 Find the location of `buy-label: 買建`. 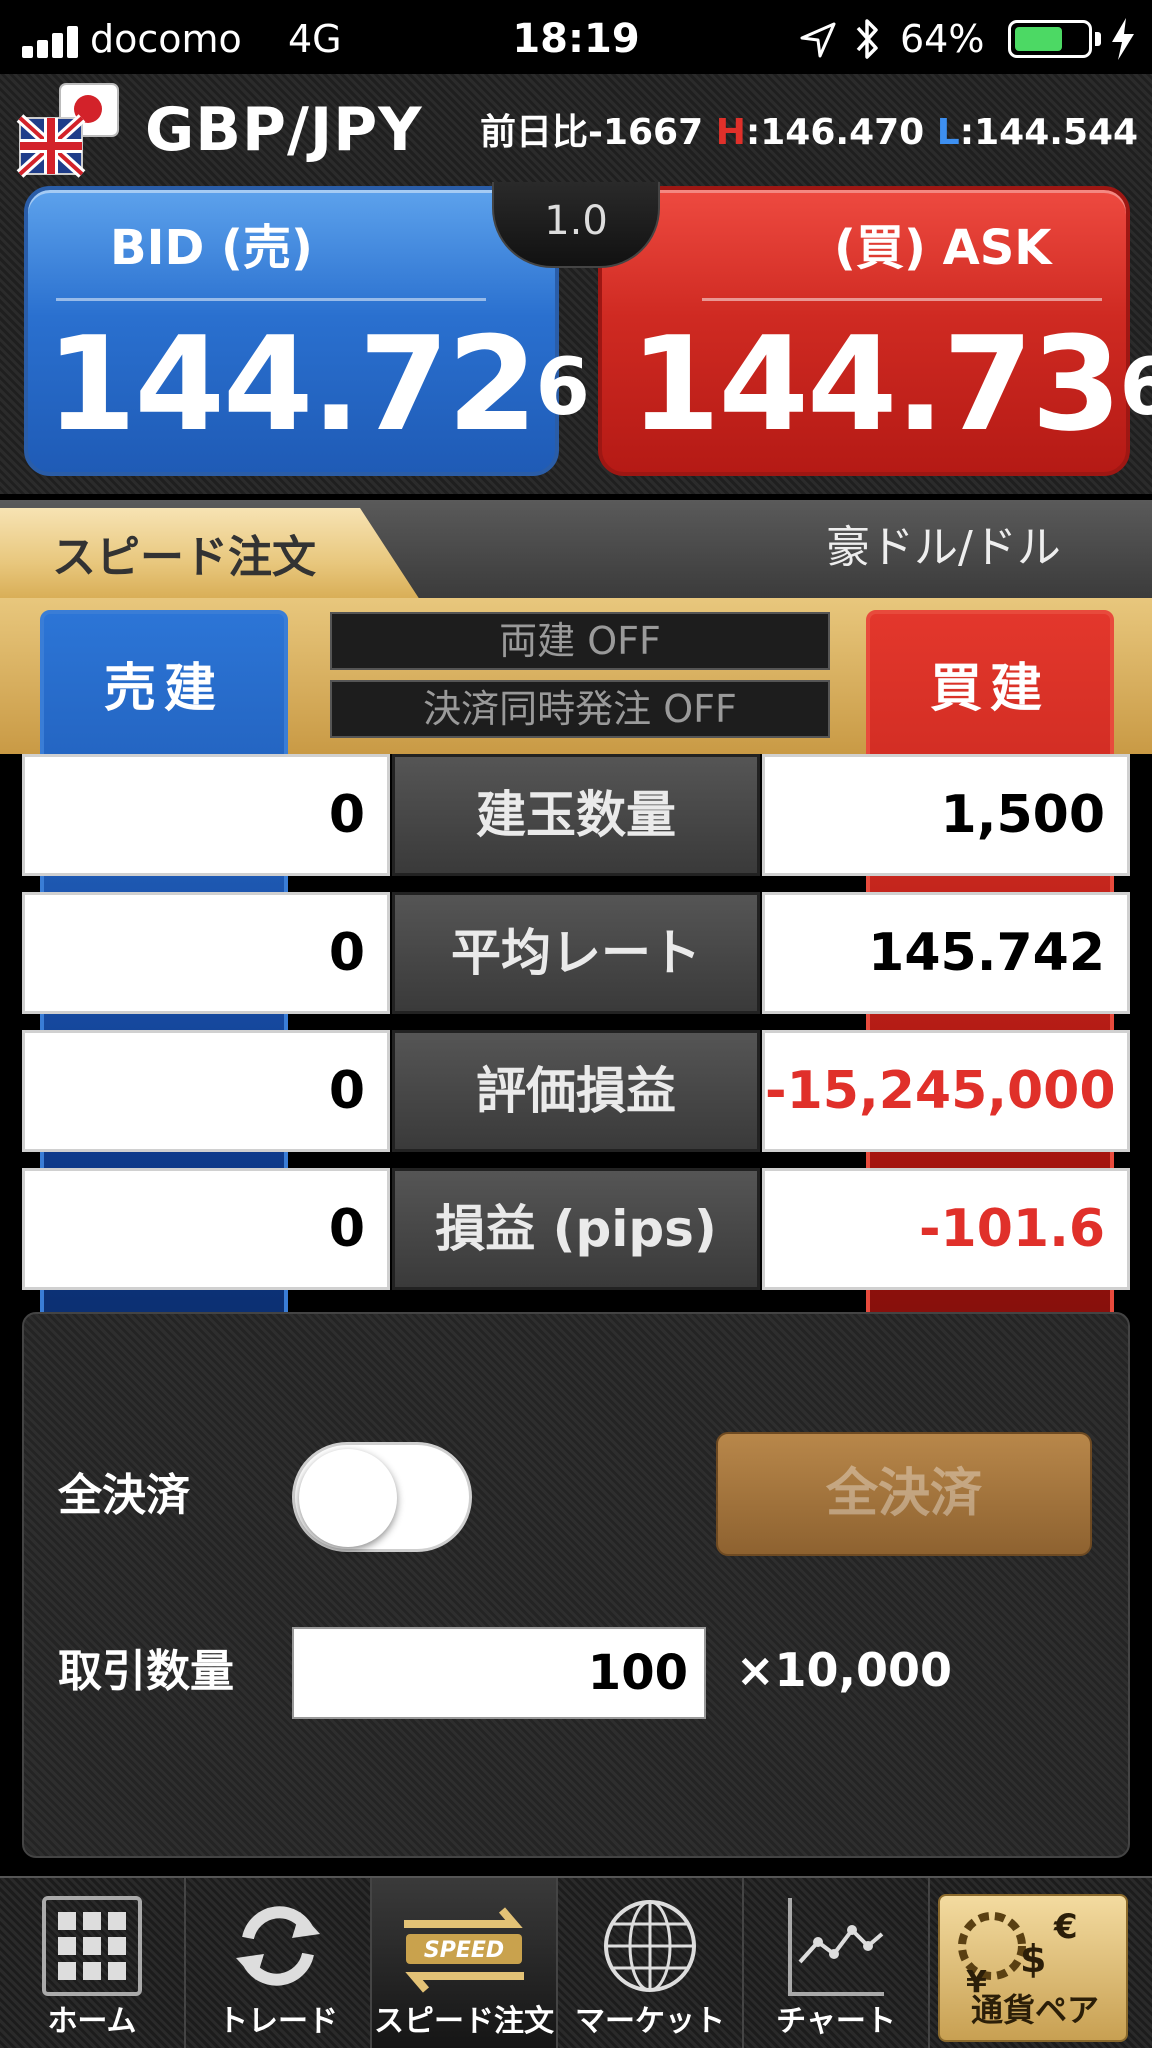

buy-label: 買建 is located at coordinates (989, 689).